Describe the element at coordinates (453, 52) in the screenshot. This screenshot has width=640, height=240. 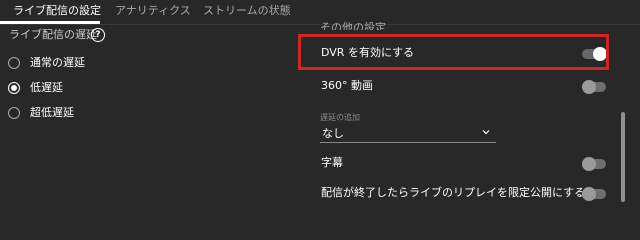
I see `highlight-annotation-box` at that location.